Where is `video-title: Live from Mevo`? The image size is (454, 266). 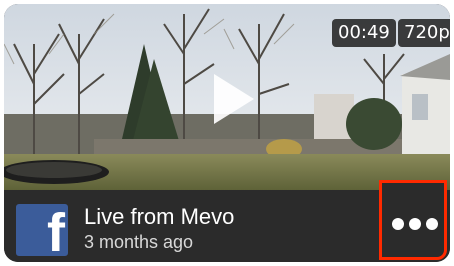
video-title: Live from Mevo is located at coordinates (159, 216).